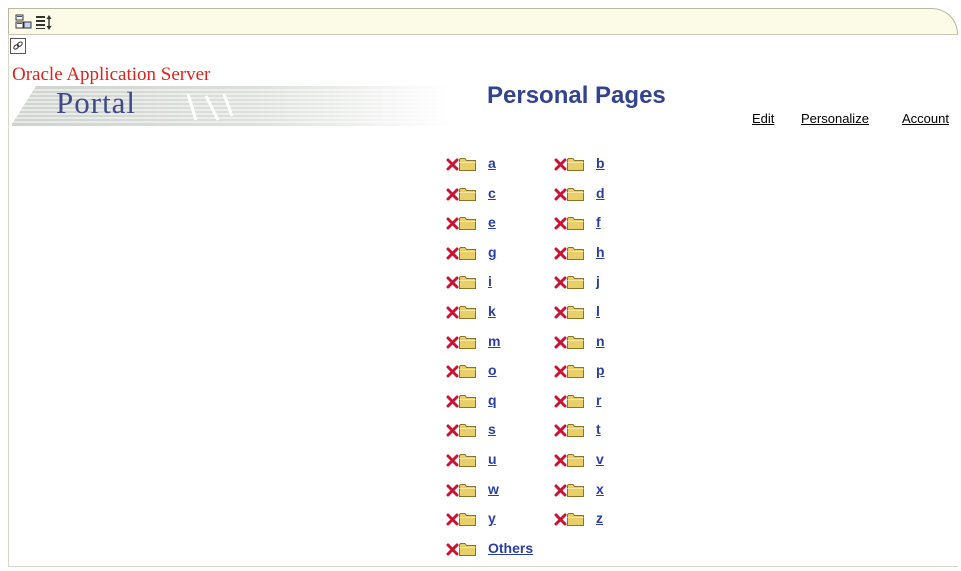 The image size is (961, 571). I want to click on page-link: b, so click(600, 163).